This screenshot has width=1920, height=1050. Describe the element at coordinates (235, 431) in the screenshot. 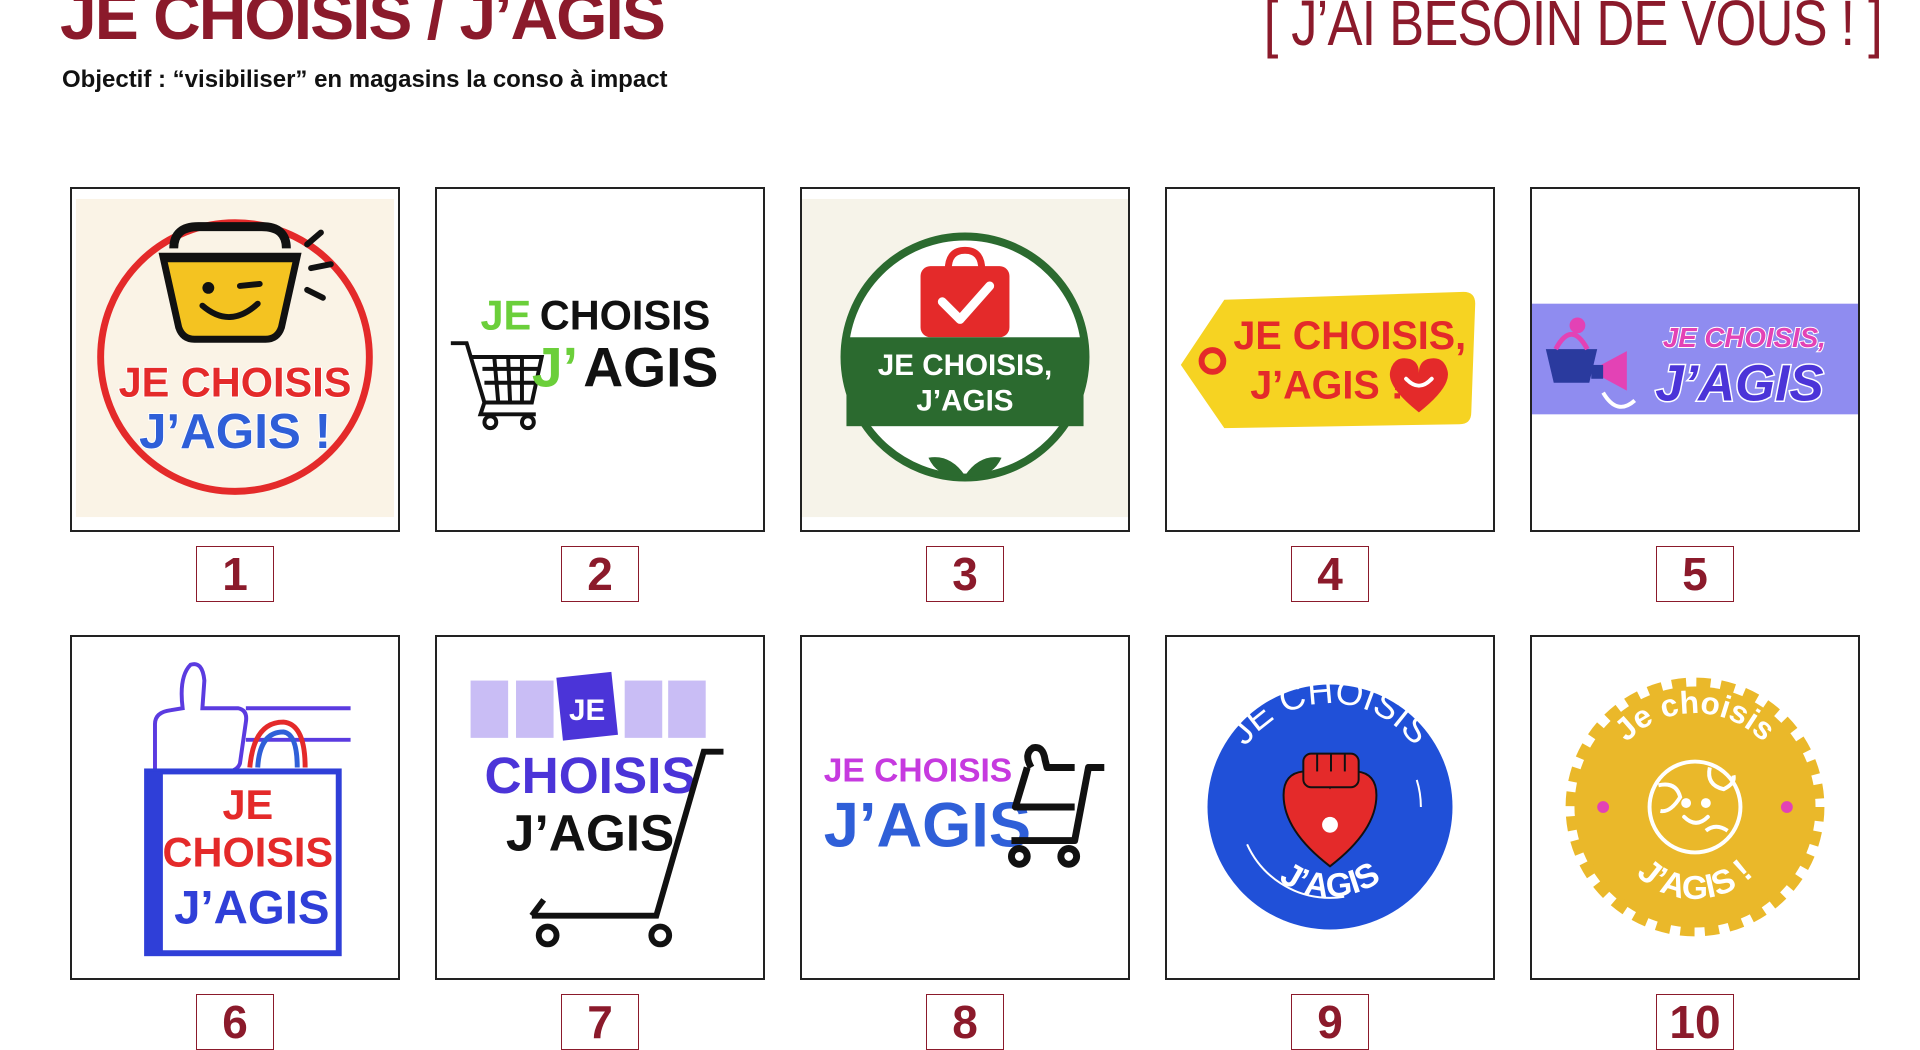

I see `logo-1-line-2: J’AGIS !` at that location.